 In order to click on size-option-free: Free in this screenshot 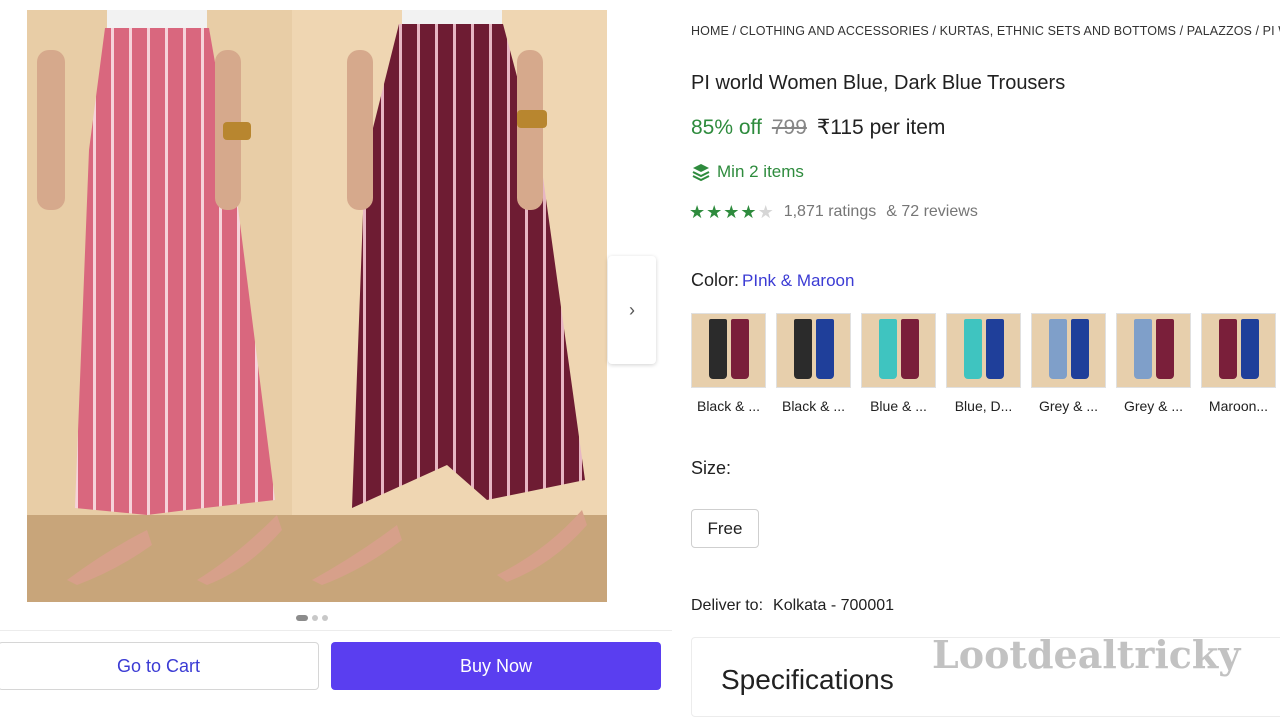, I will do `click(725, 528)`.